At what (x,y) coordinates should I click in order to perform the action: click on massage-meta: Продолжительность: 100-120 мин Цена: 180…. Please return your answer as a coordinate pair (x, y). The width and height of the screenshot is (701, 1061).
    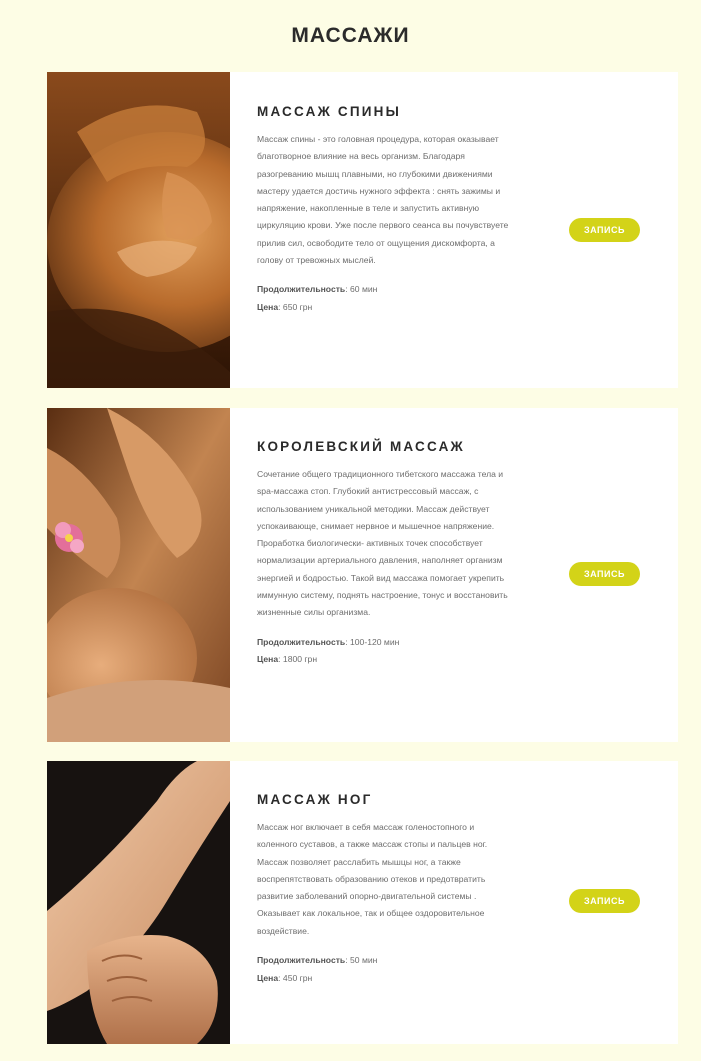
    Looking at the image, I should click on (383, 651).